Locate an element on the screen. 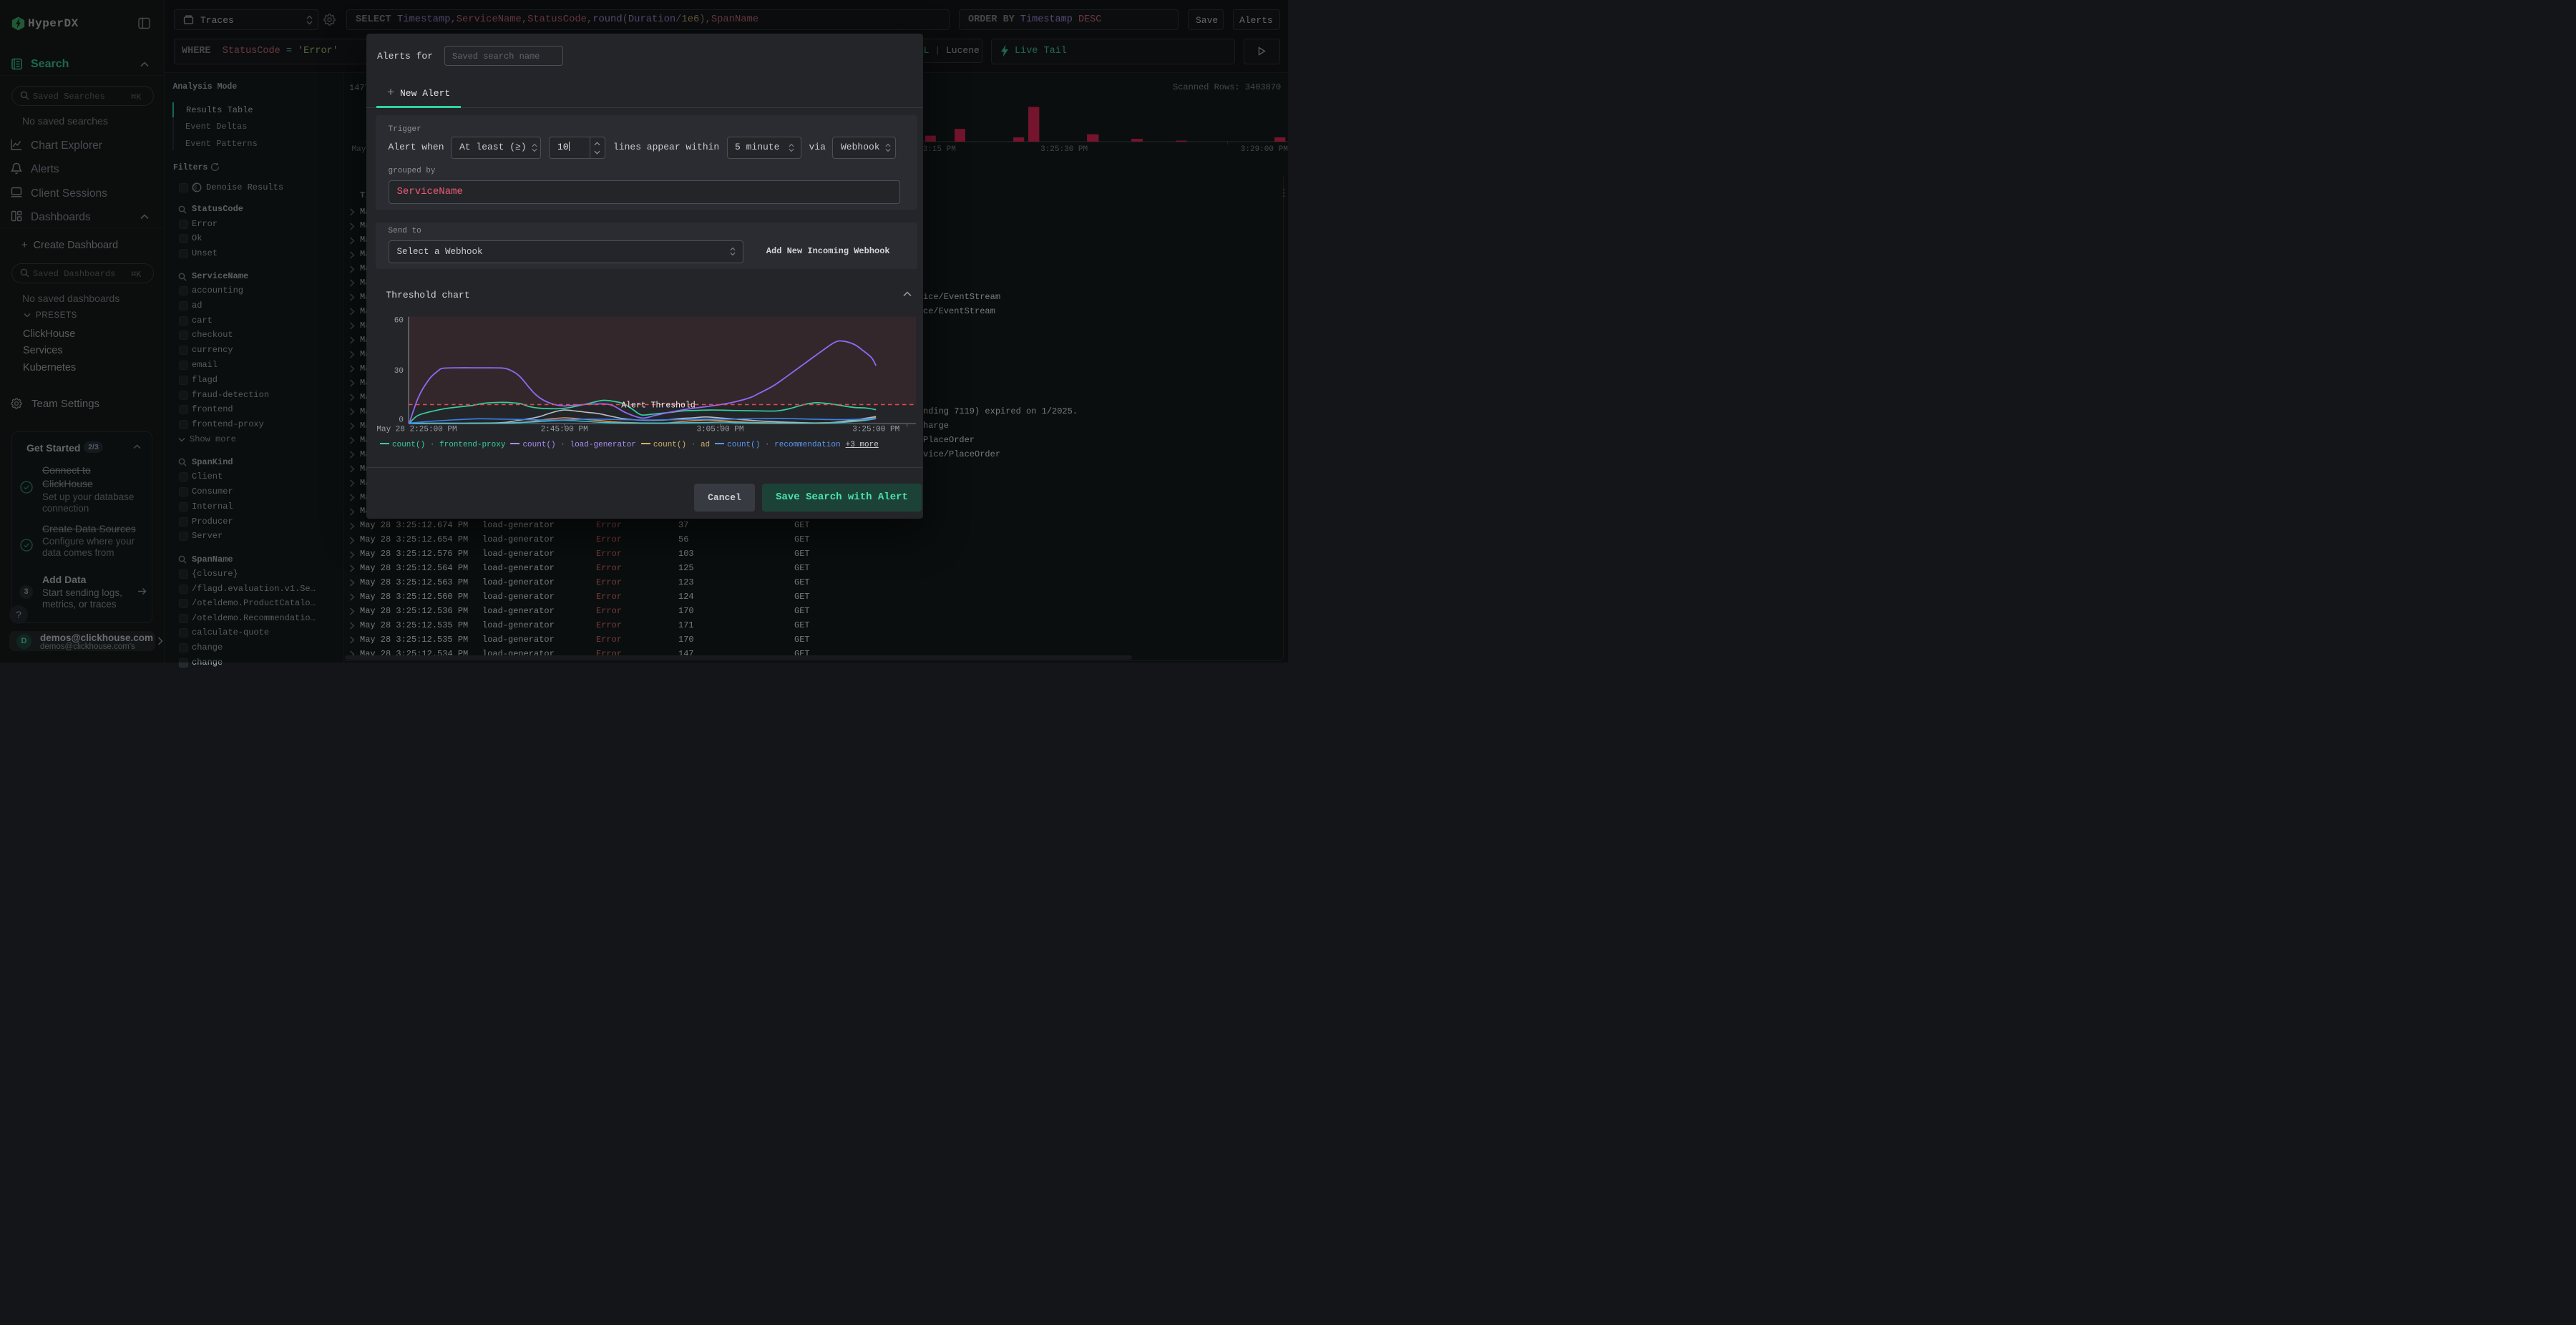 This screenshot has height=1325, width=2576. svg-text: 3:05:00 PM is located at coordinates (719, 430).